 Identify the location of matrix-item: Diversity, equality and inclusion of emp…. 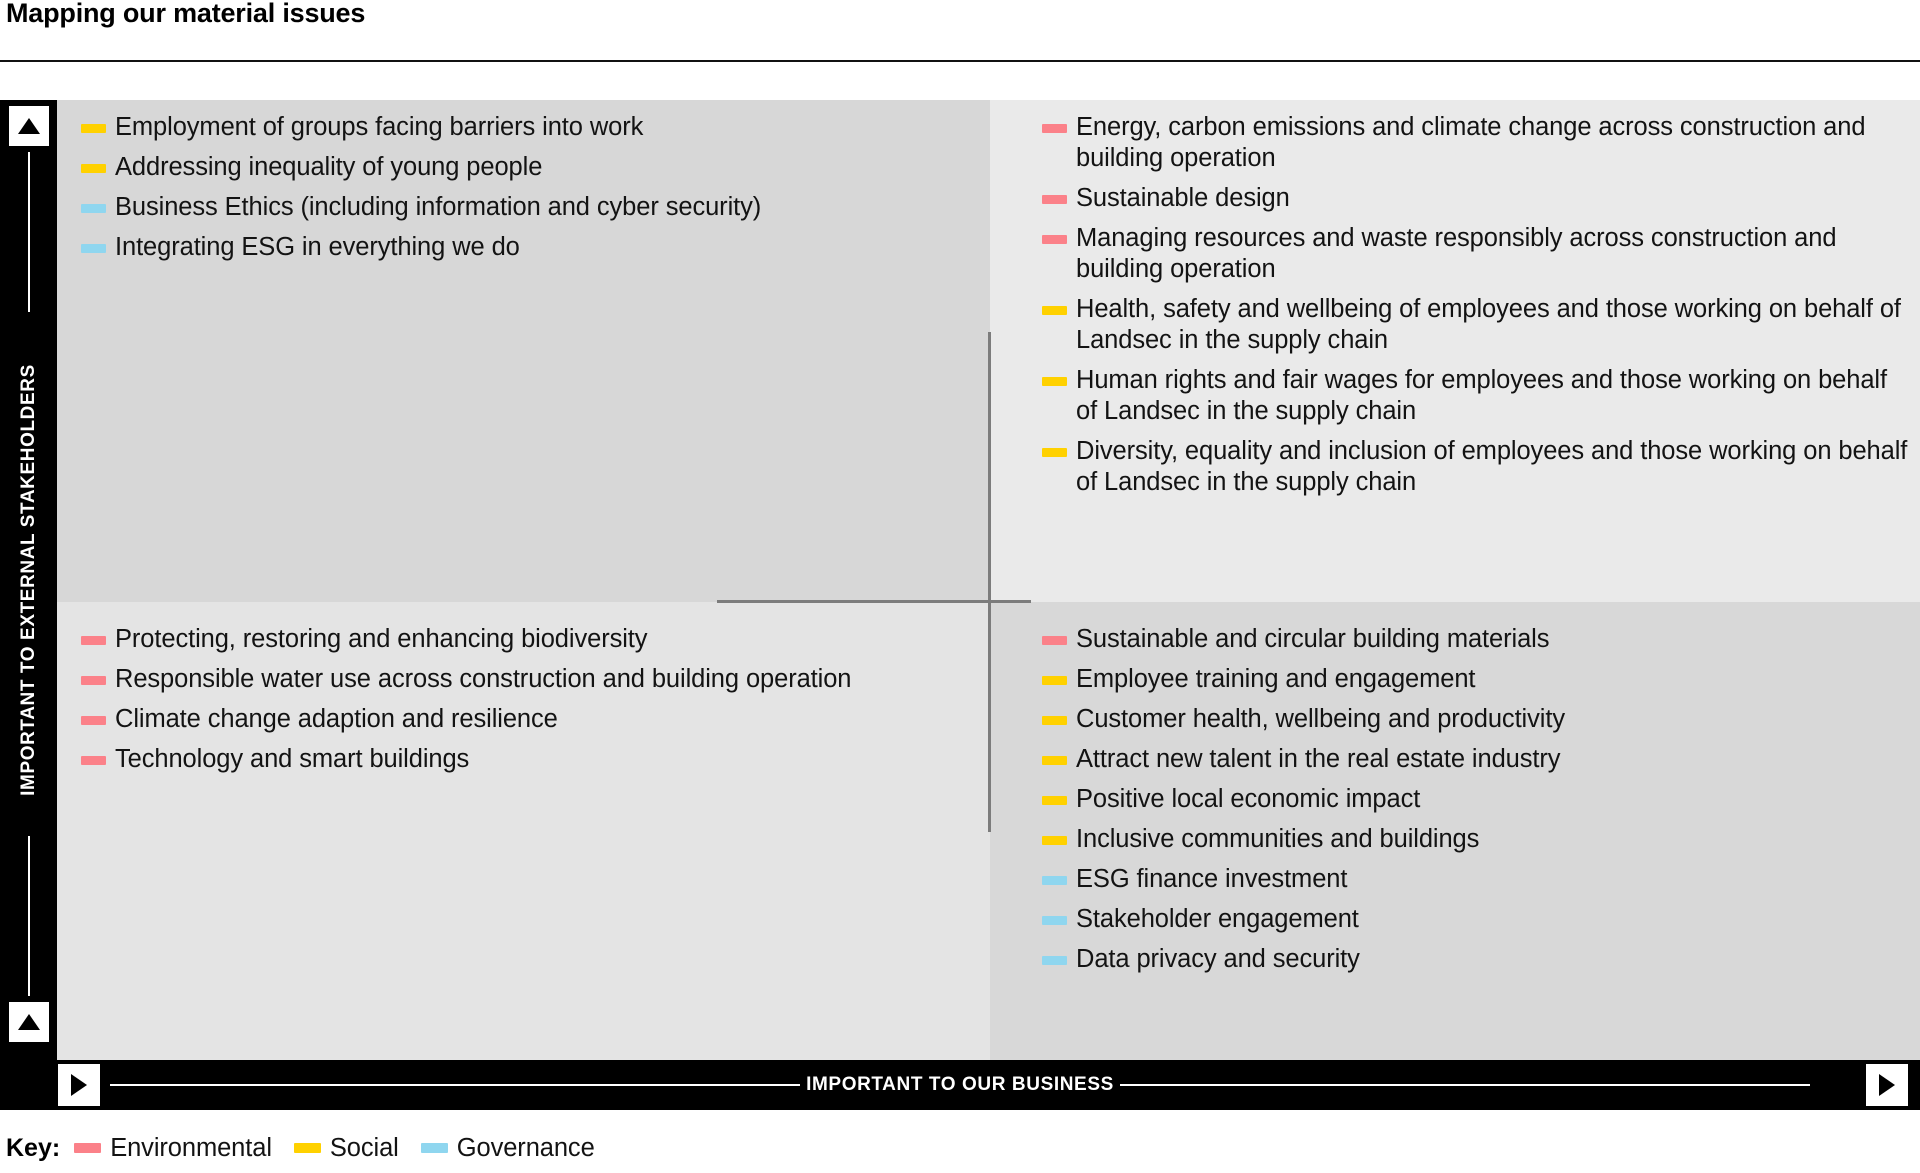
(1477, 467).